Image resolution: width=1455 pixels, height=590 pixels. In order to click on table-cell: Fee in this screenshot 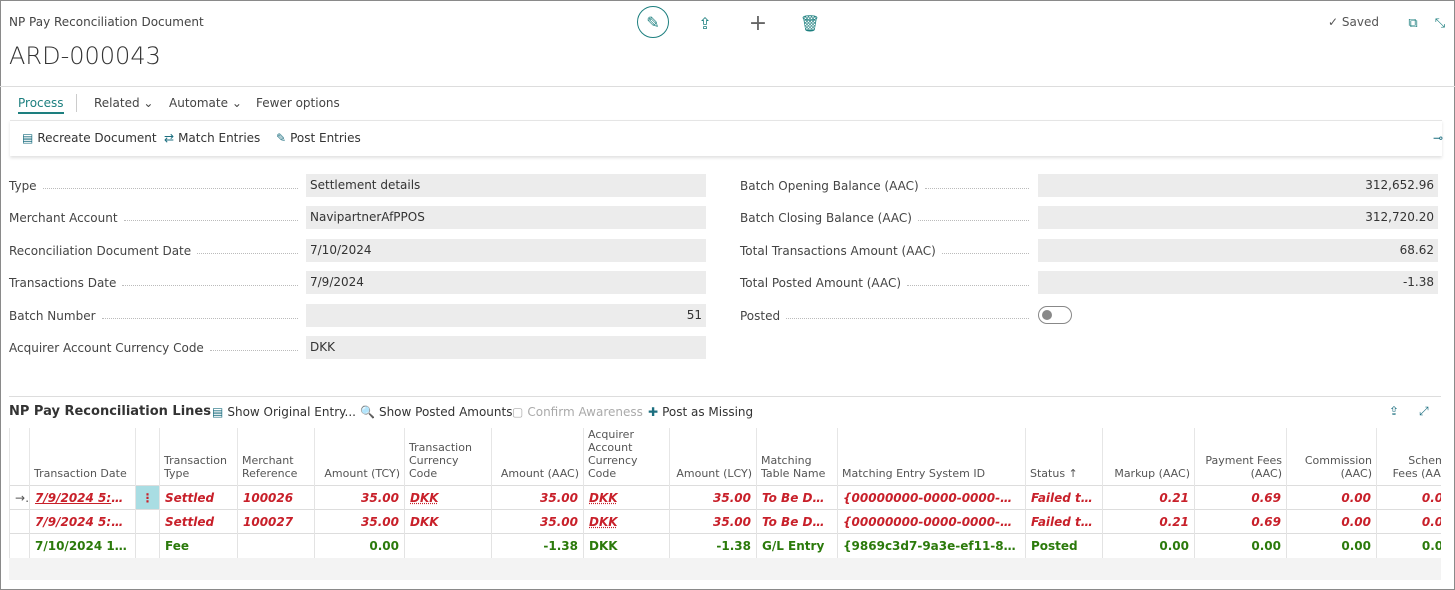, I will do `click(198, 545)`.